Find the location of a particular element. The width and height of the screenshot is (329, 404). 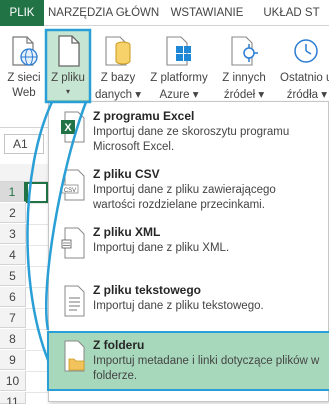

recent-sources-label-line1: Ostatnio uży is located at coordinates (304, 78).